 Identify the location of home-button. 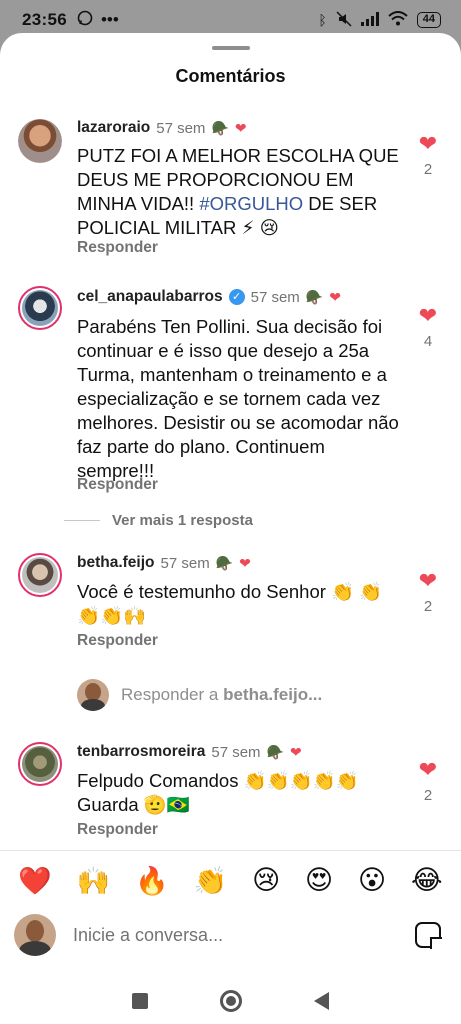
(231, 1001).